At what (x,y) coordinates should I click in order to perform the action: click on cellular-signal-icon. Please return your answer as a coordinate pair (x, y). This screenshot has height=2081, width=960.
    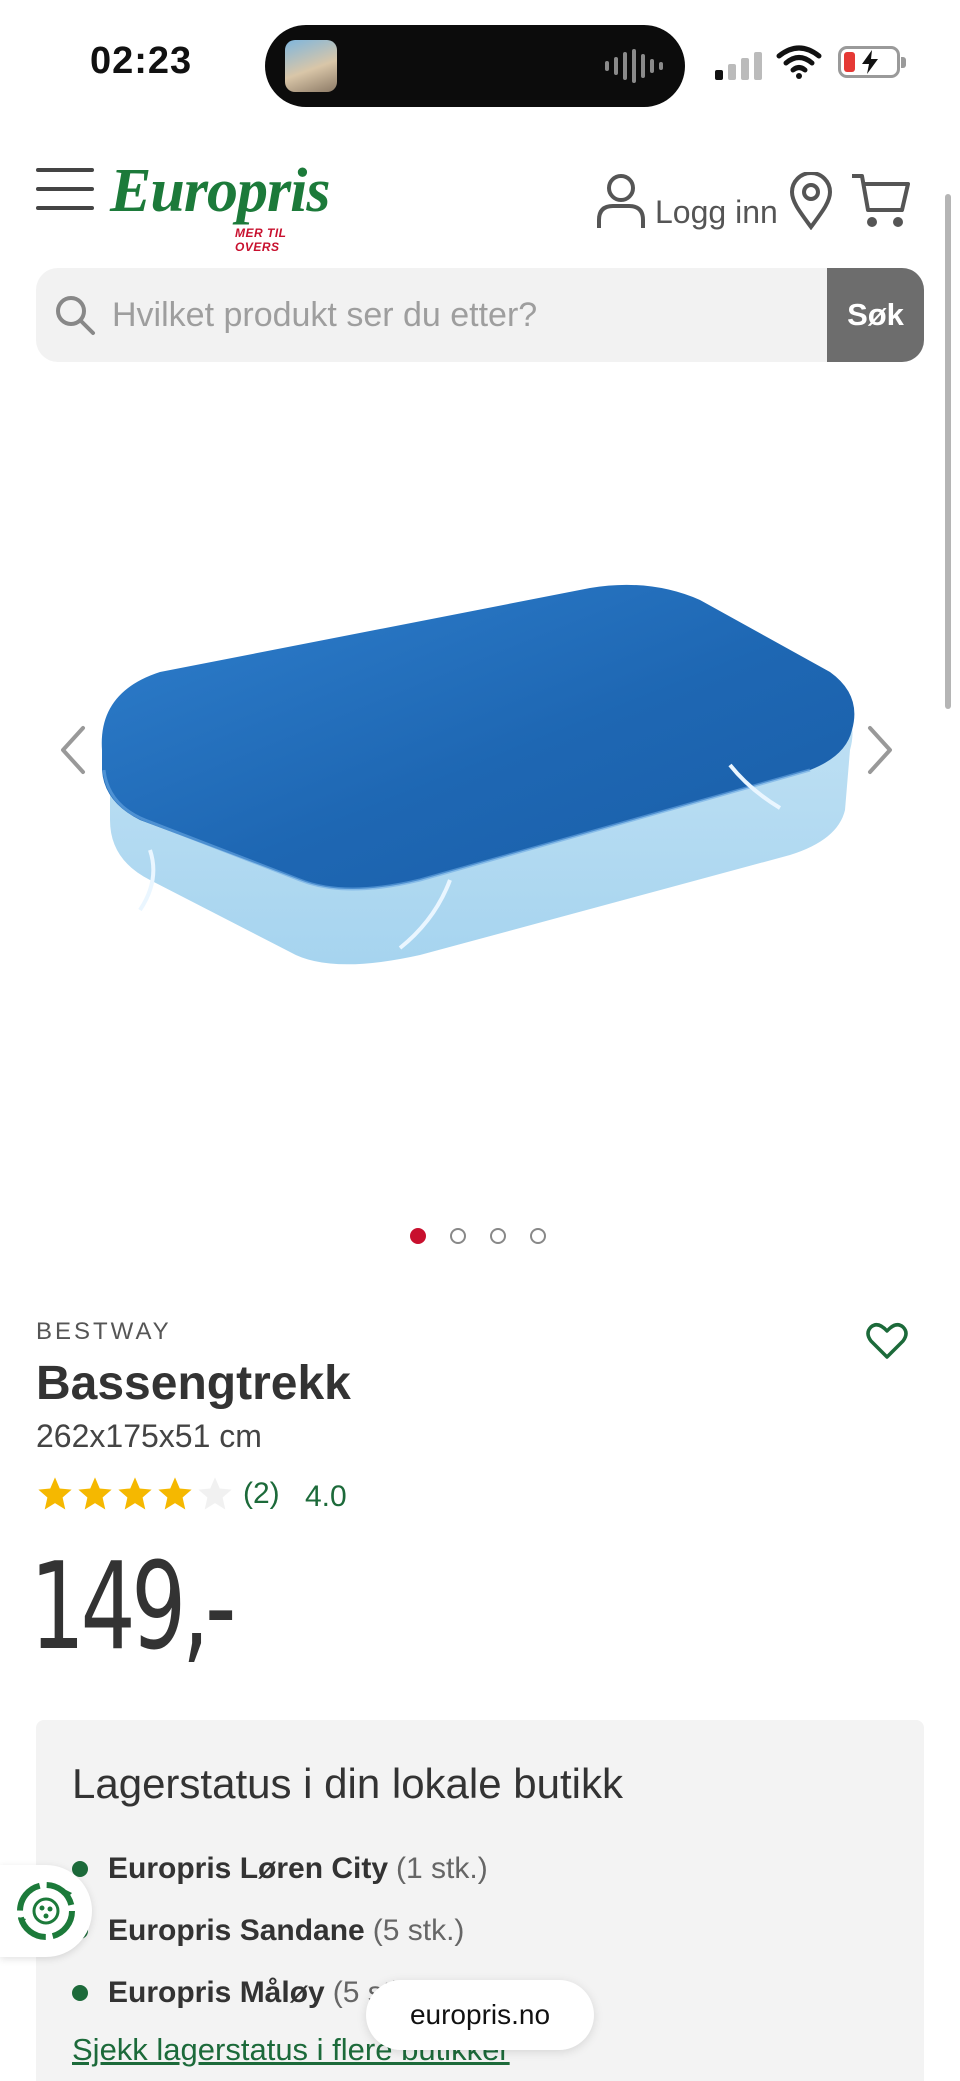
    Looking at the image, I should click on (738, 65).